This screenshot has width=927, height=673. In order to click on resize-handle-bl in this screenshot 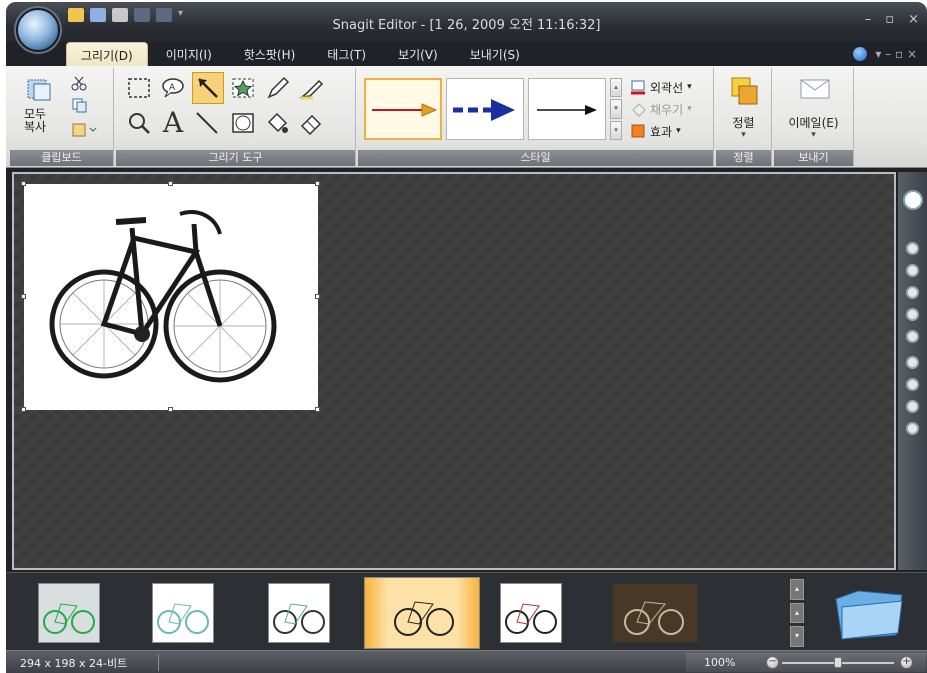, I will do `click(23, 409)`.